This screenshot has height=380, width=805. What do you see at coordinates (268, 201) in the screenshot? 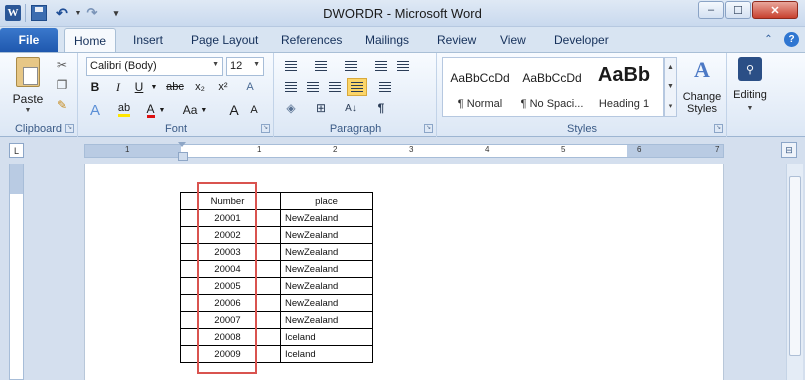
I see `table-header-cell` at bounding box center [268, 201].